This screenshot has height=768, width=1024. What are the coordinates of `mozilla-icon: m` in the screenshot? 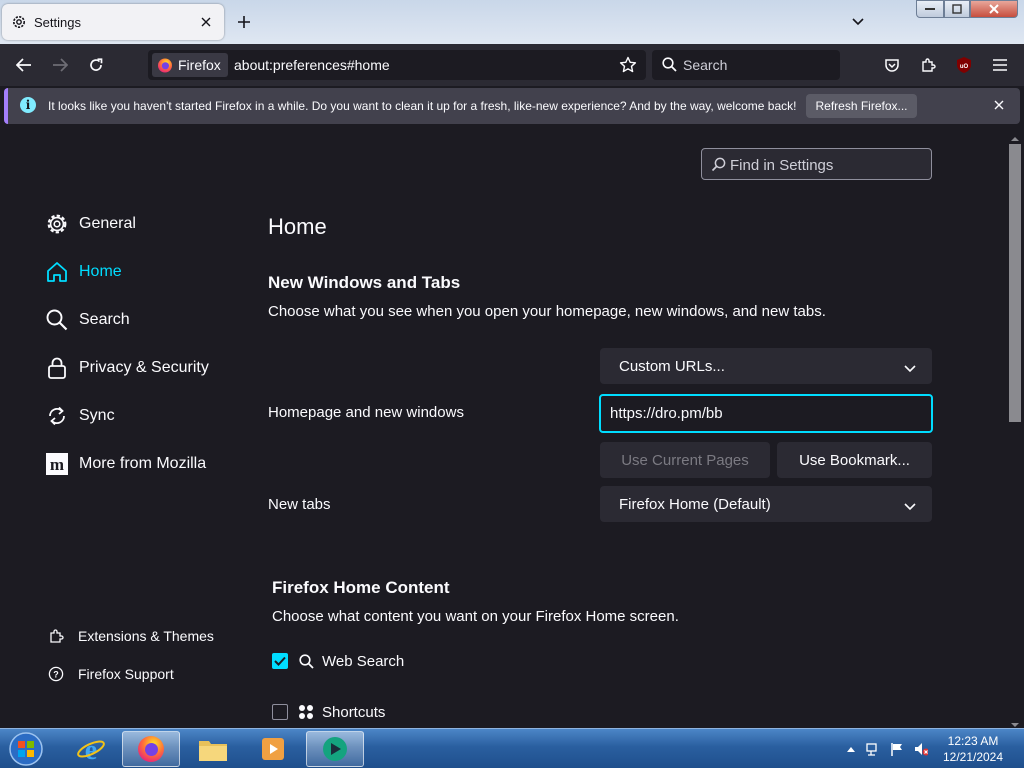 It's located at (57, 464).